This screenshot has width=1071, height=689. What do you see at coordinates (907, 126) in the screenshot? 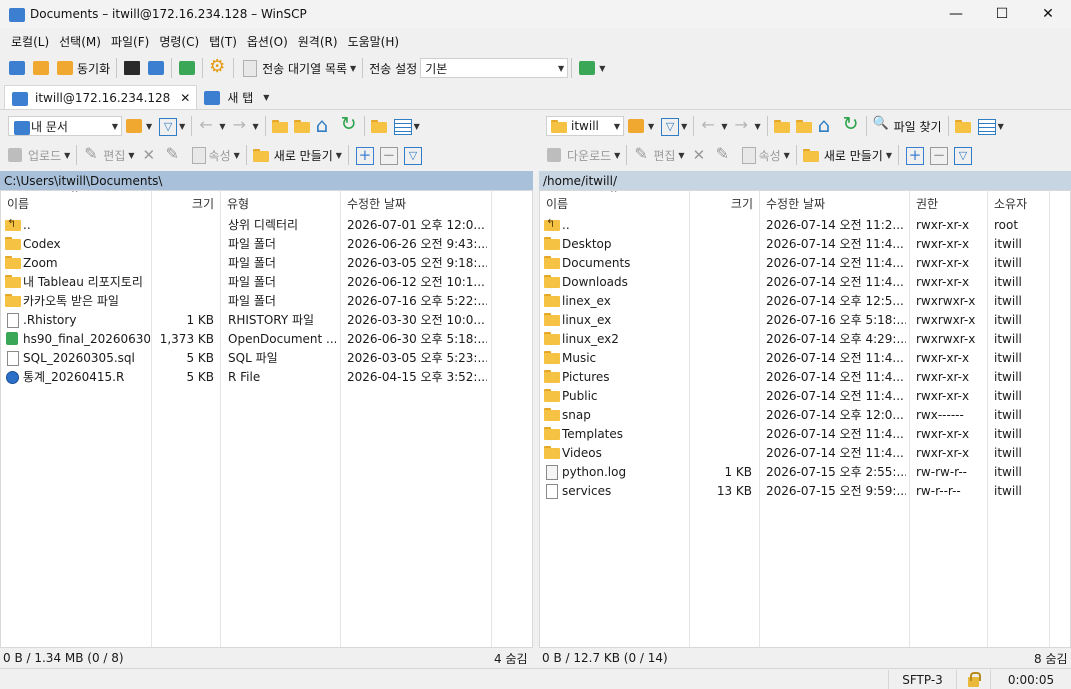
I see `find-files-button: 파일 찾기` at bounding box center [907, 126].